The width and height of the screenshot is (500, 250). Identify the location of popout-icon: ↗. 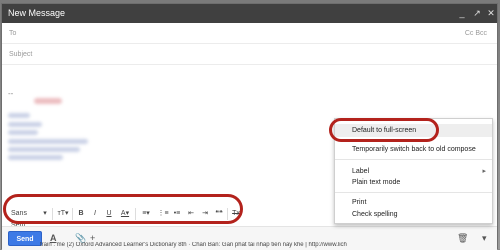
(477, 13).